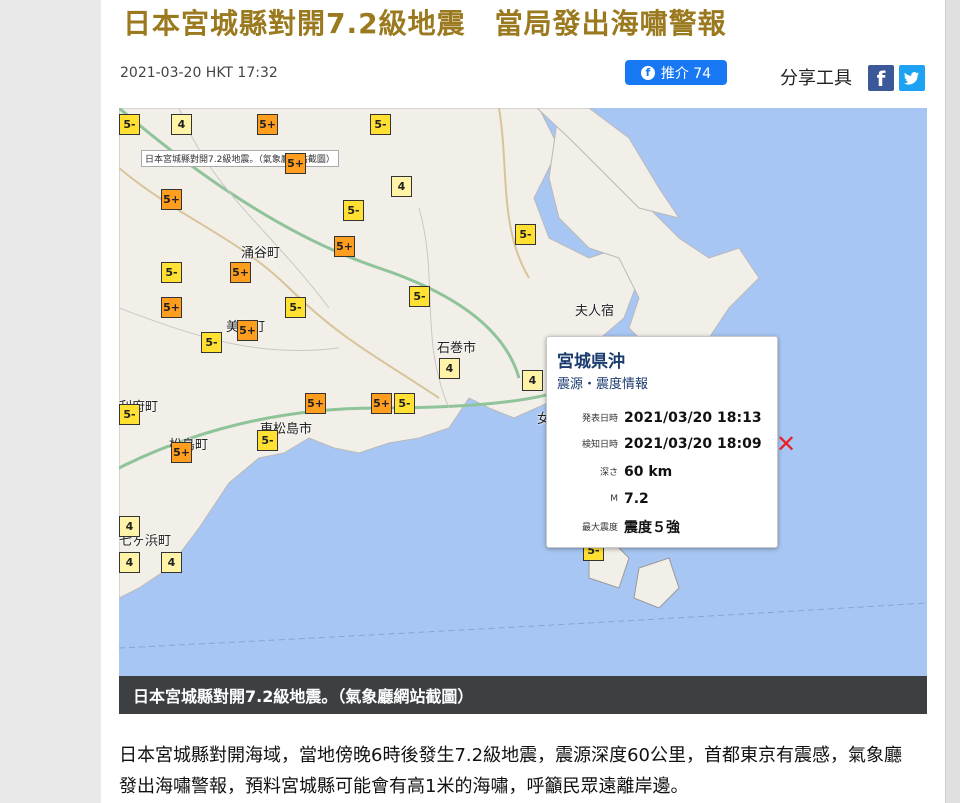 This screenshot has height=803, width=960. Describe the element at coordinates (240, 158) in the screenshot. I see `map-image-tag: 日本宮城縣對開7.2級地震。（氣象廳網站截圖）` at that location.